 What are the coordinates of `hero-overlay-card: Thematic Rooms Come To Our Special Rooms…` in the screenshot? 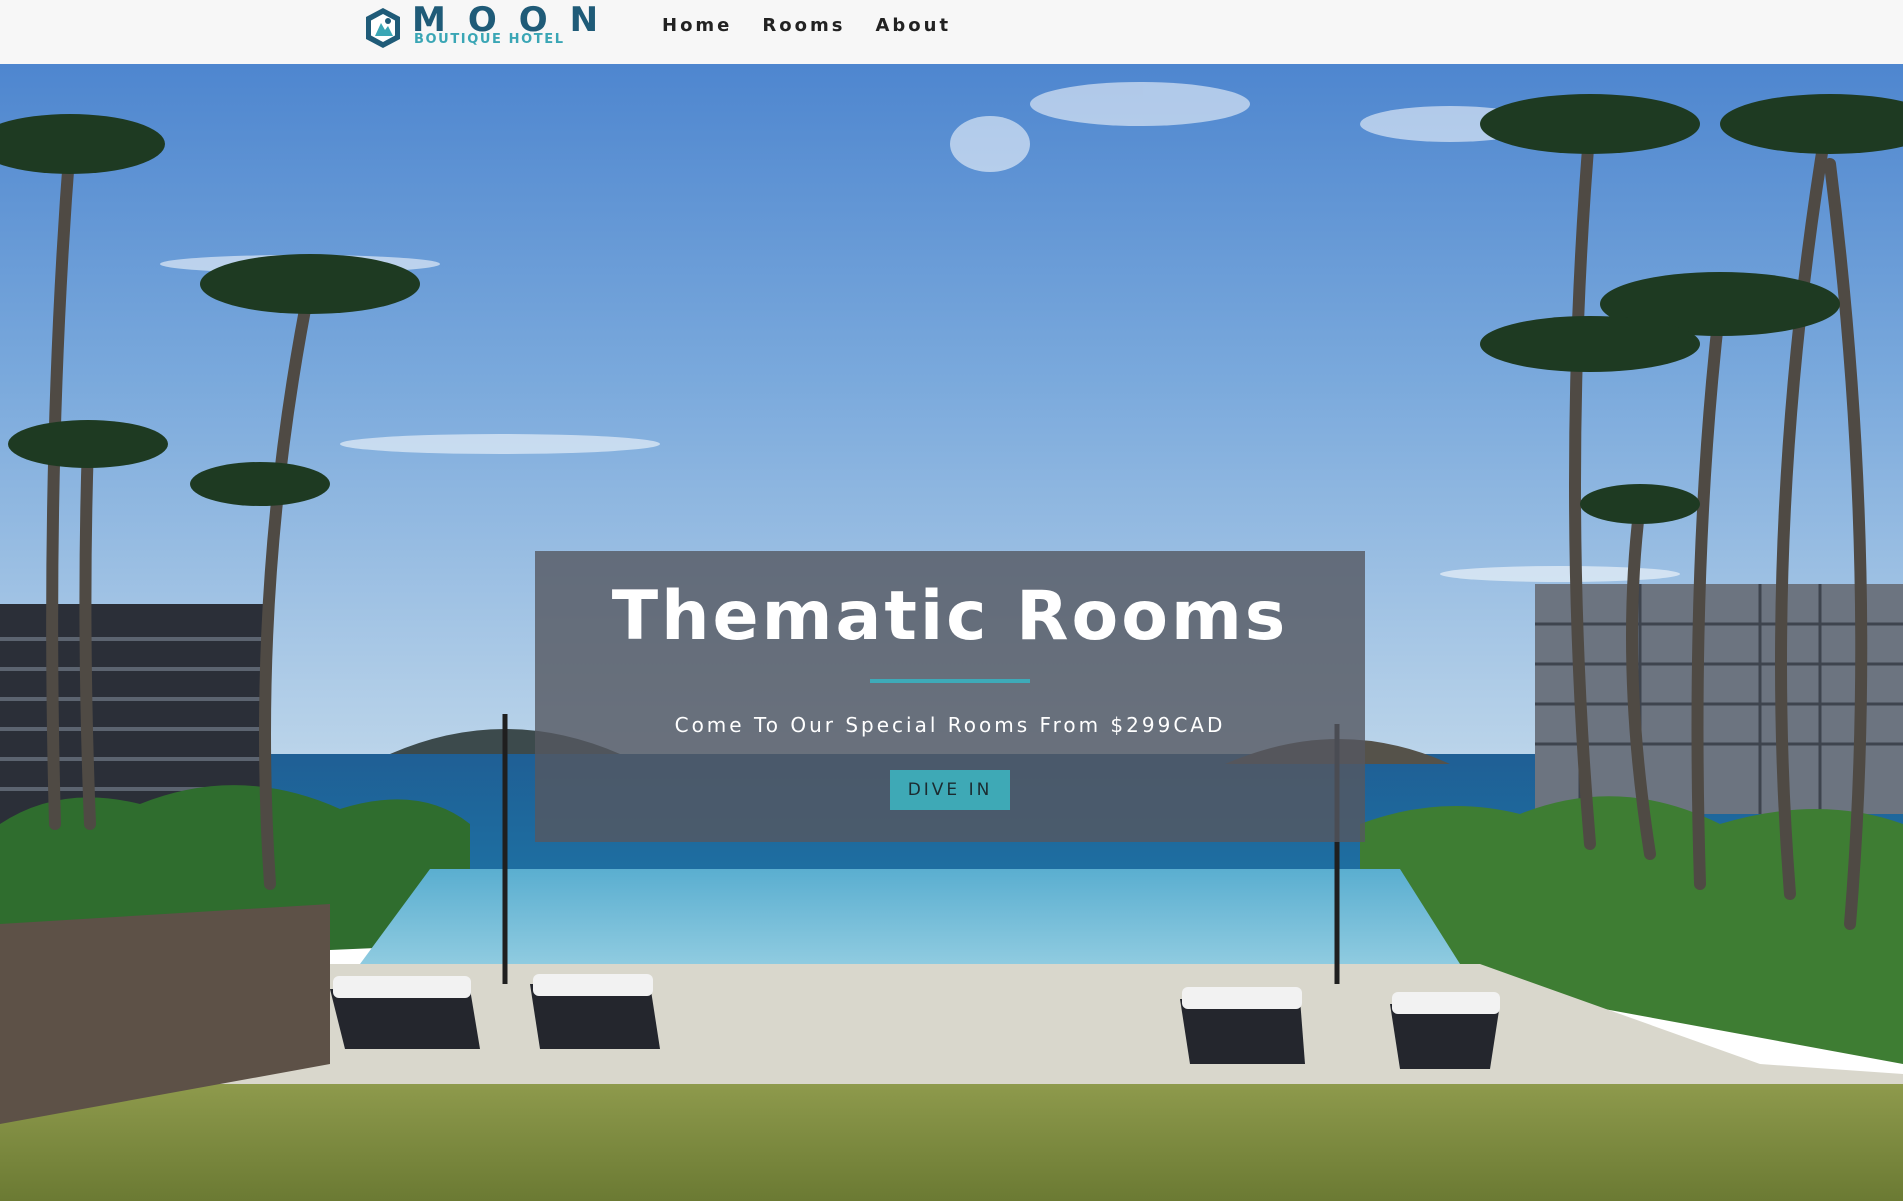 It's located at (950, 696).